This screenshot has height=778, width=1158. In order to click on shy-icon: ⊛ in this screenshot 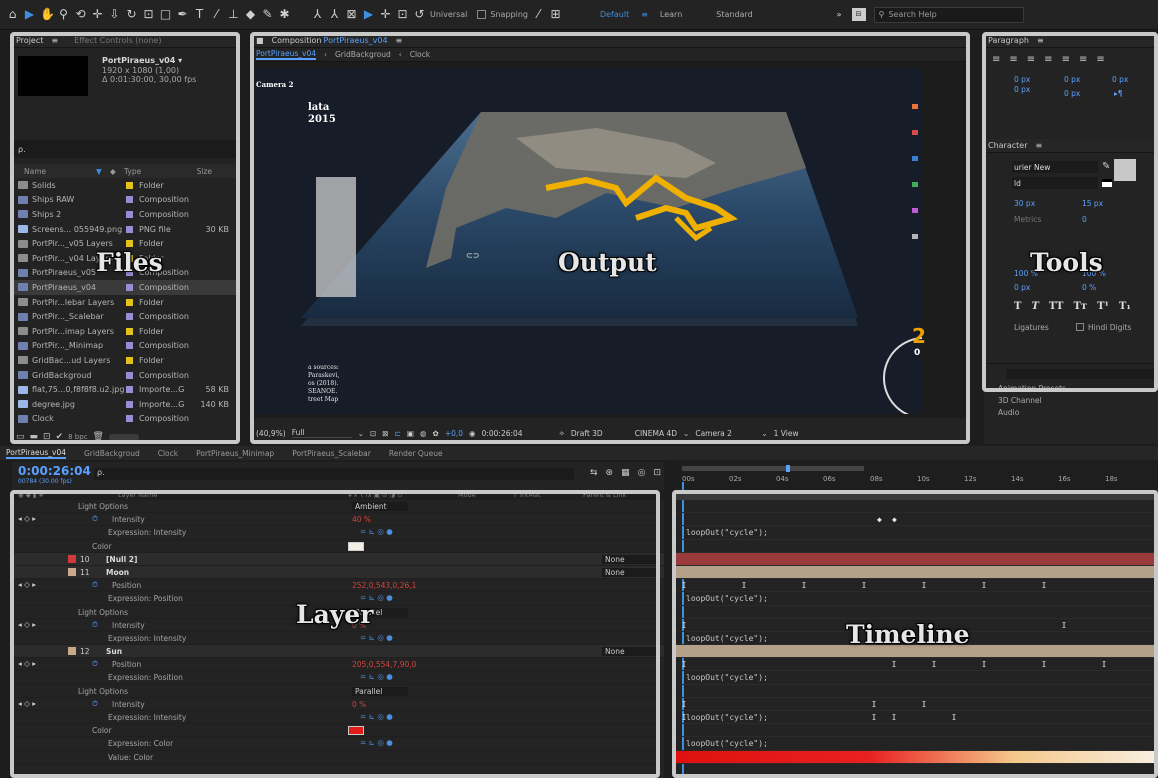, I will do `click(610, 473)`.